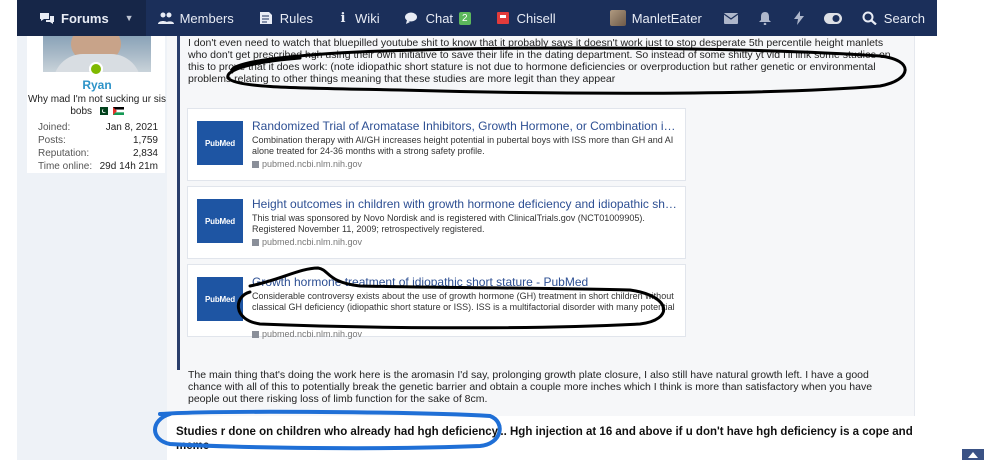 This screenshot has height=460, width=1000. What do you see at coordinates (85, 18) in the screenshot?
I see `nav-forums-label: Forums` at bounding box center [85, 18].